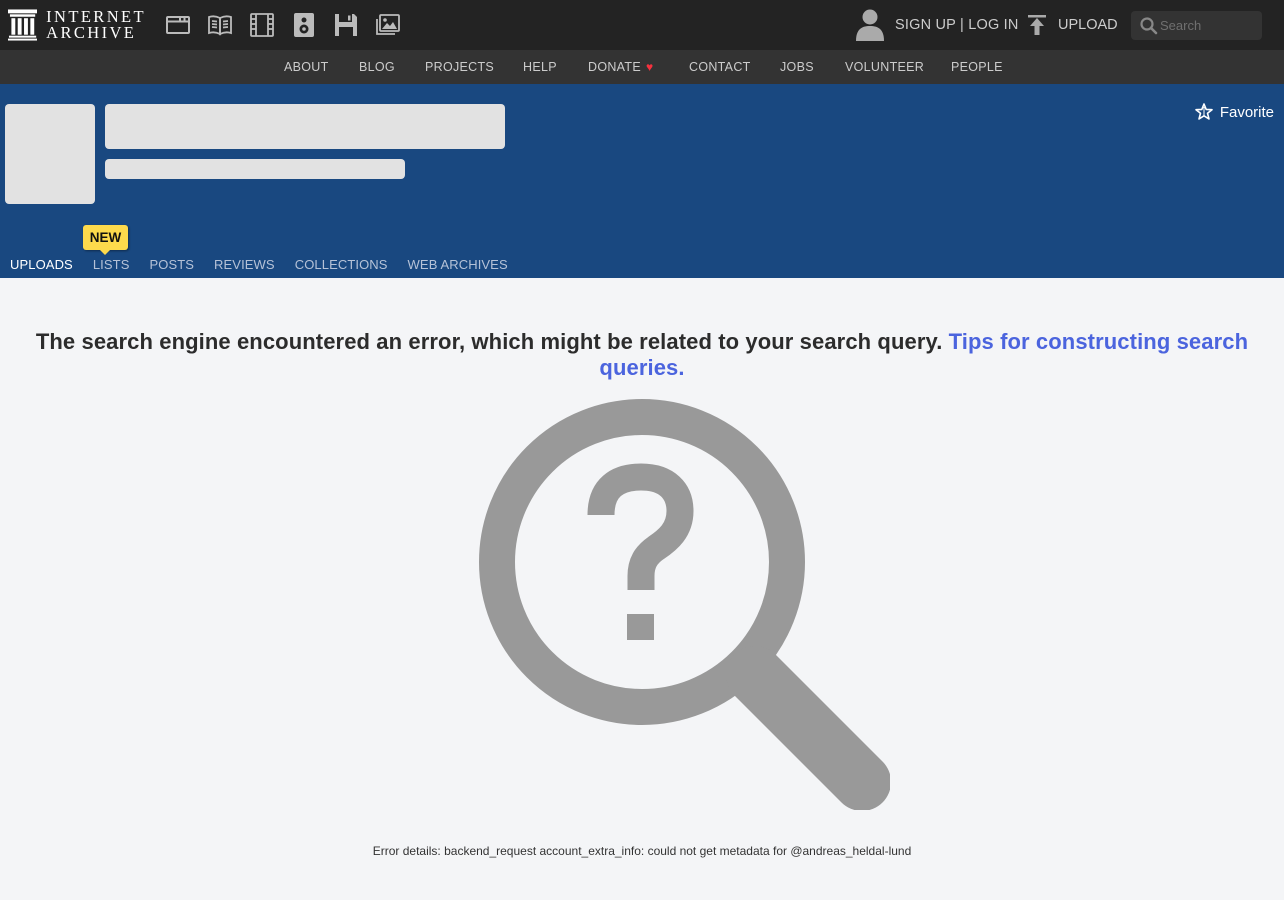 The height and width of the screenshot is (900, 1284). Describe the element at coordinates (305, 126) in the screenshot. I see `title-placeholder` at that location.